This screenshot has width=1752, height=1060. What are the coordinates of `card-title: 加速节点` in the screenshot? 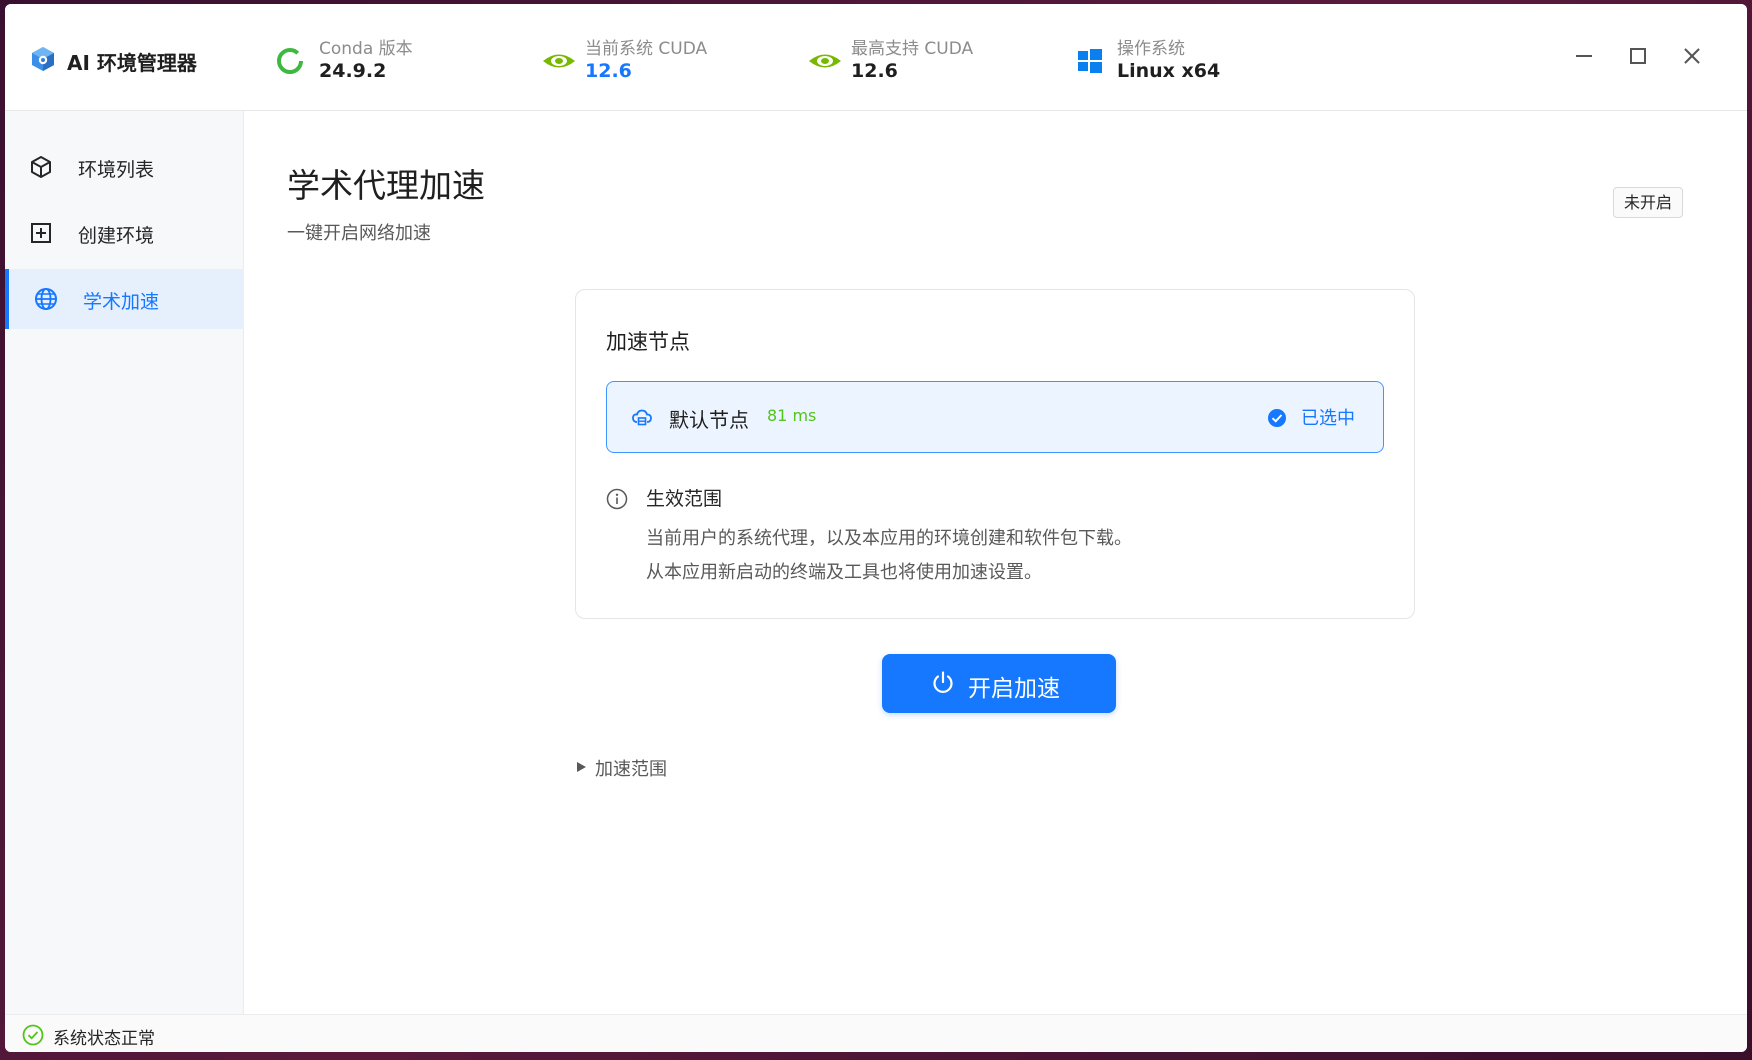 It's located at (648, 342).